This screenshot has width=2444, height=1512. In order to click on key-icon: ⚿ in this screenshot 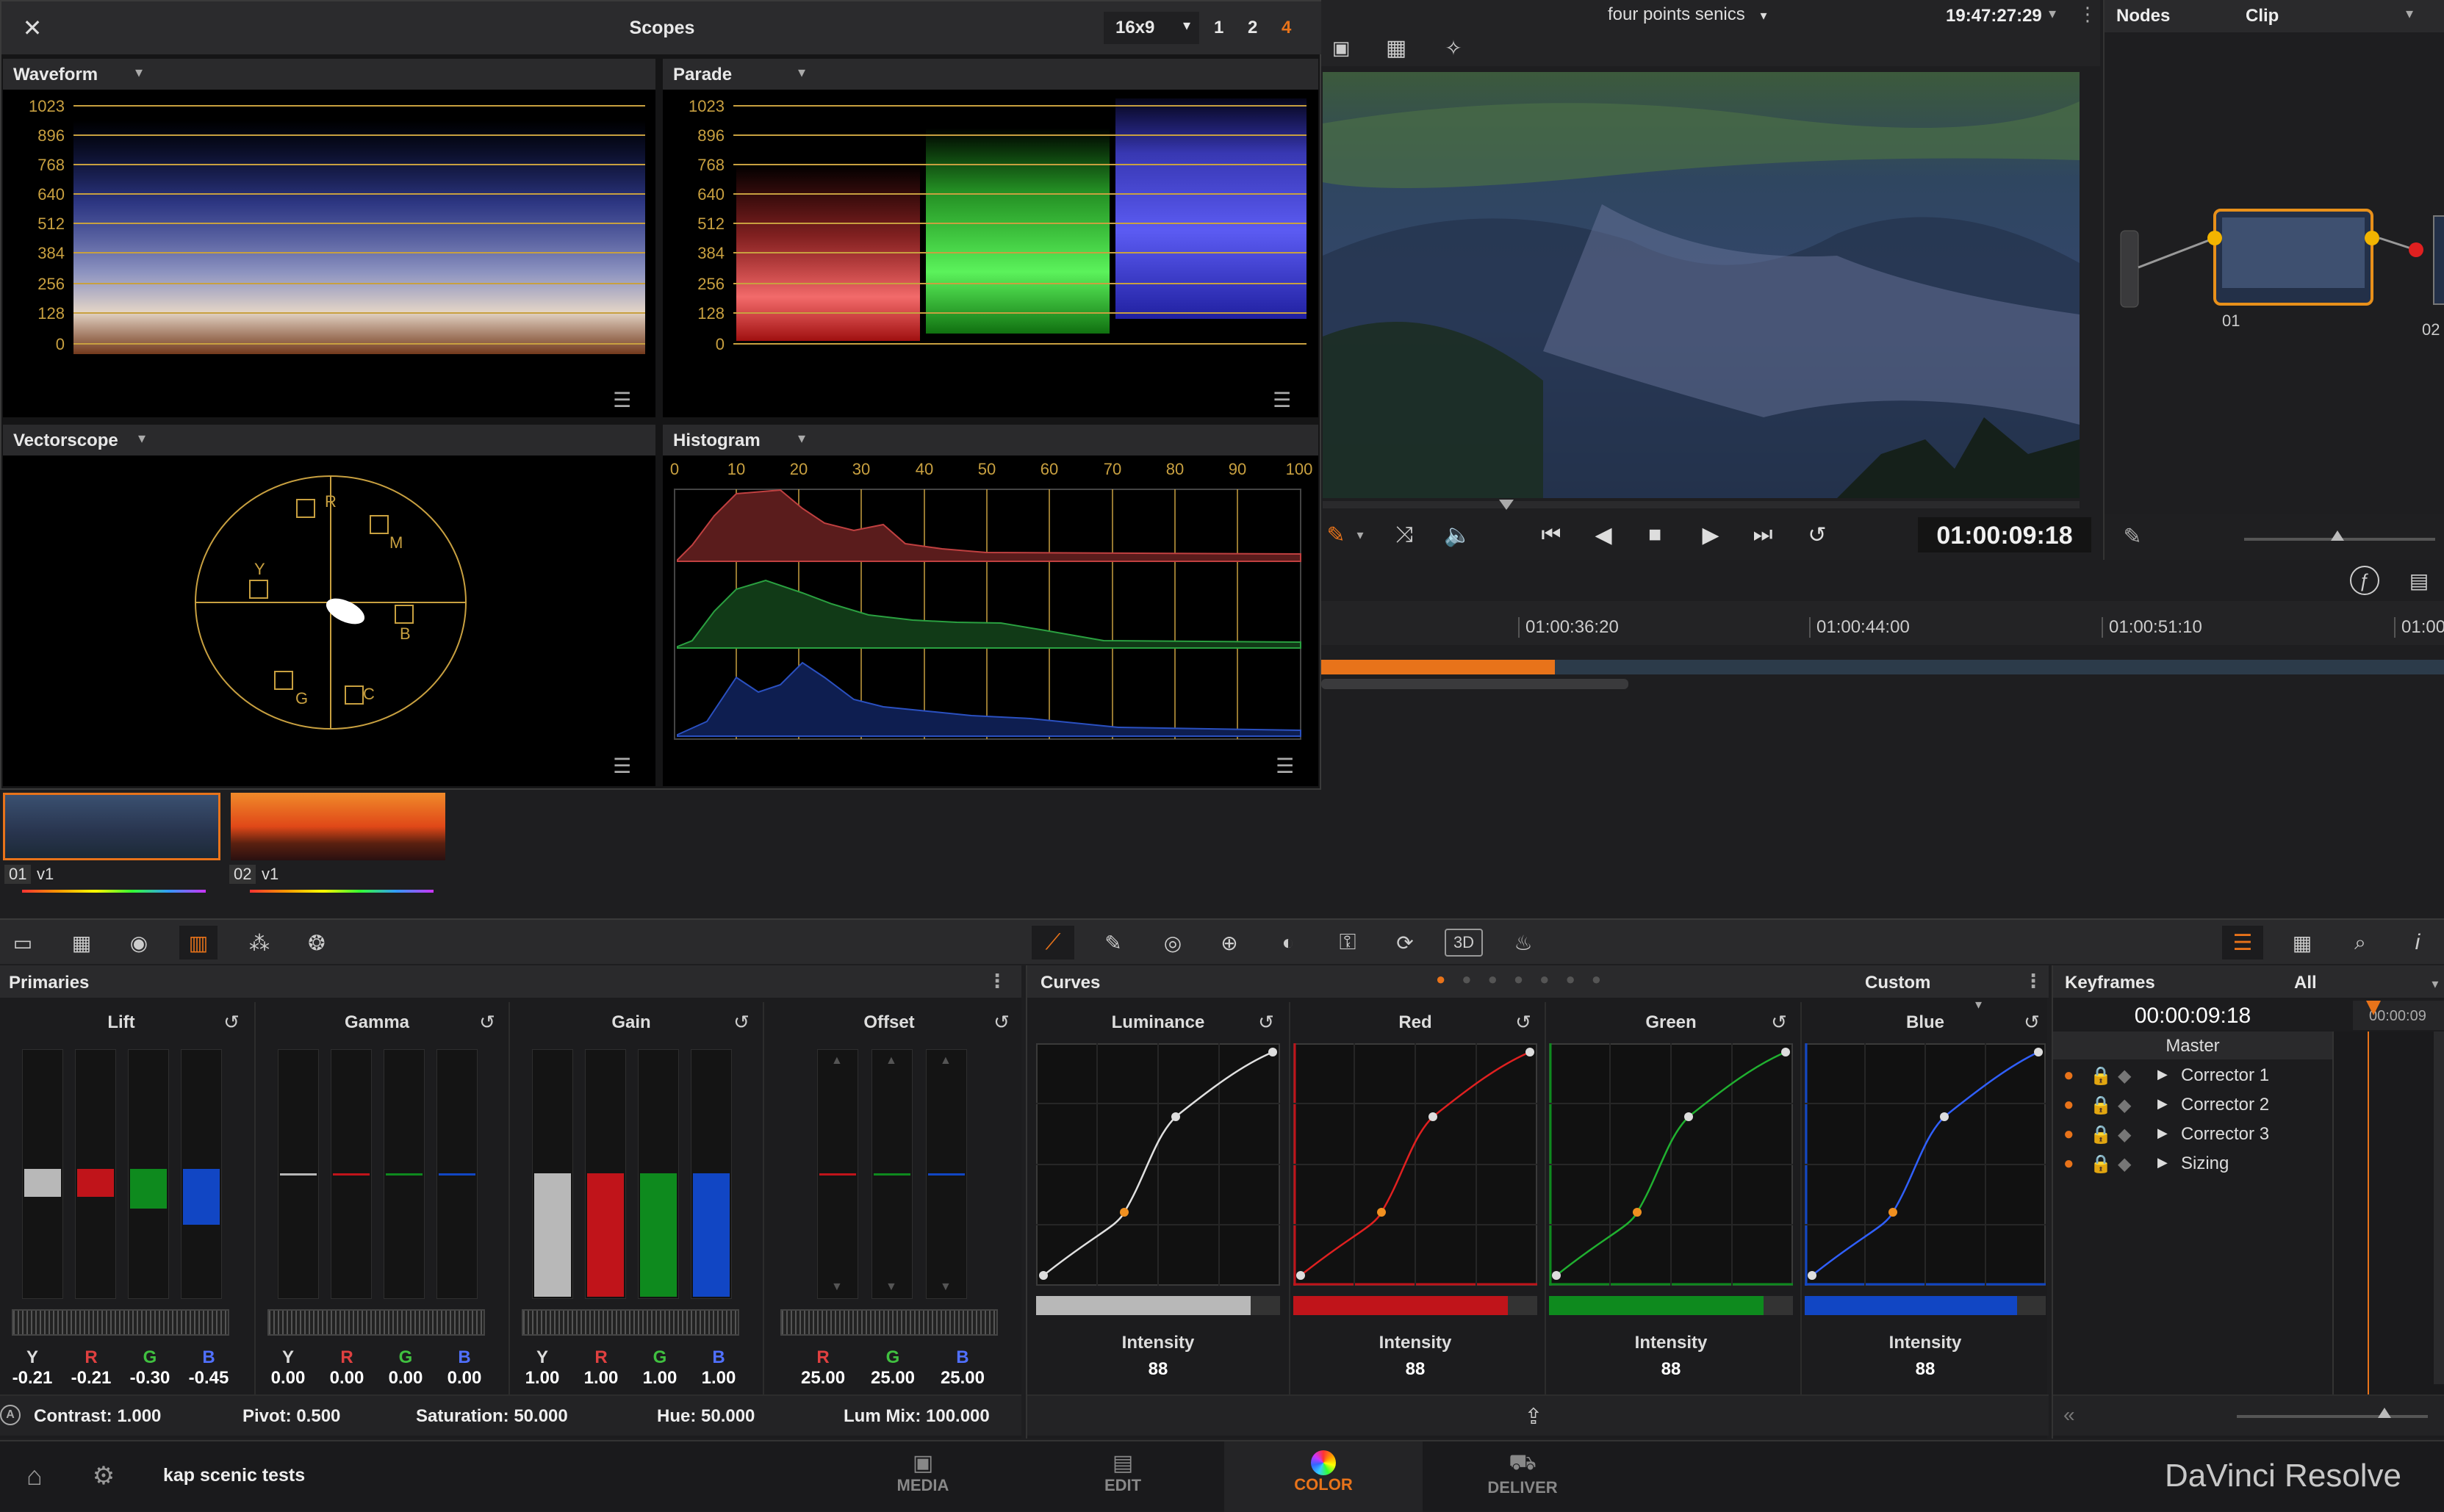, I will do `click(1347, 942)`.